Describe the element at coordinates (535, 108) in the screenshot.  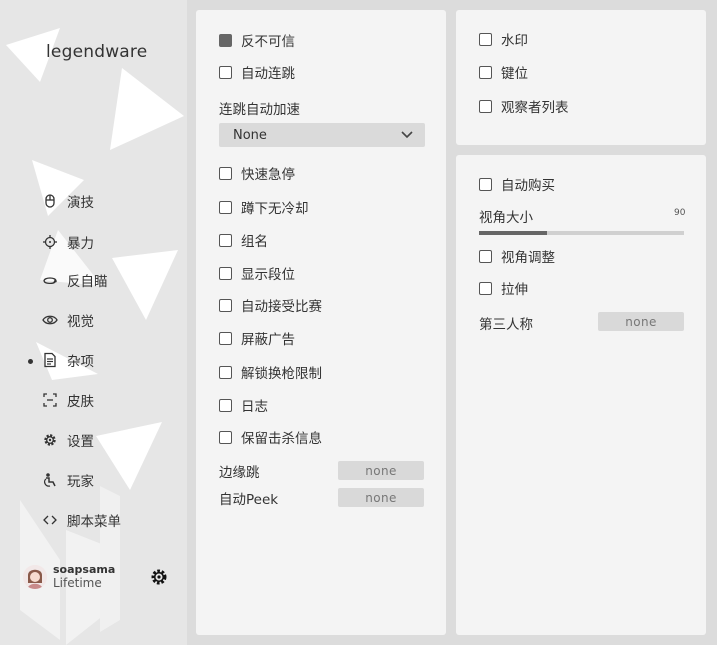
I see `checkbox-label: 观察者列表` at that location.